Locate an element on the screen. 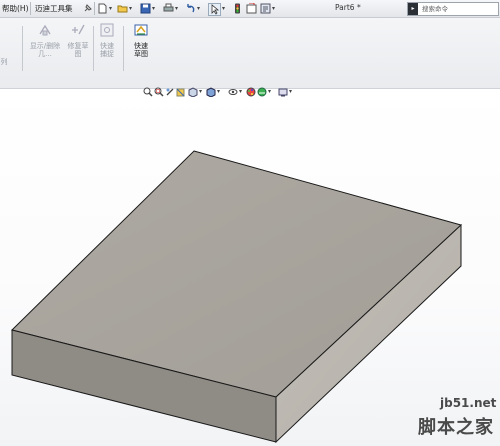  repair-sketch-icon is located at coordinates (78, 29).